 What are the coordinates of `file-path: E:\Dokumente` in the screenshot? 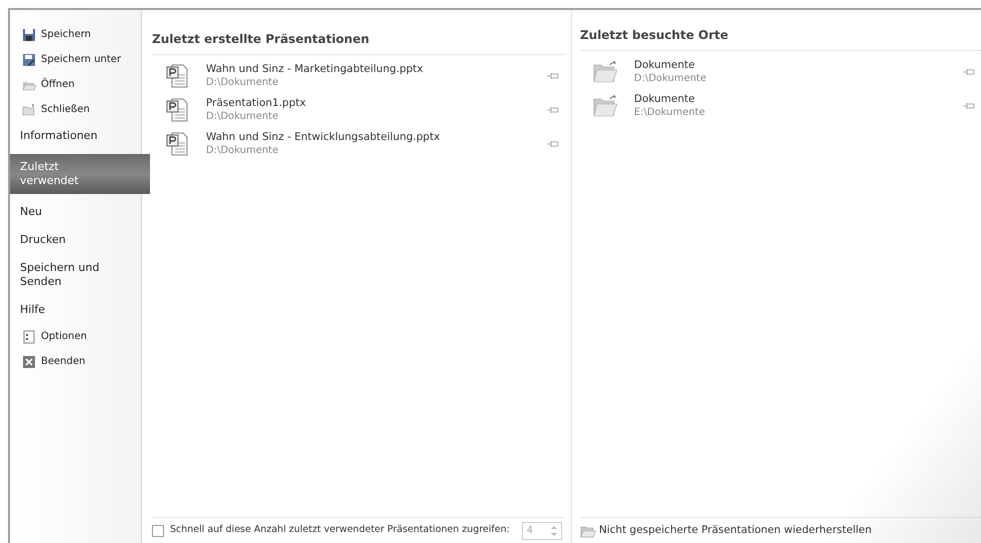 It's located at (670, 112).